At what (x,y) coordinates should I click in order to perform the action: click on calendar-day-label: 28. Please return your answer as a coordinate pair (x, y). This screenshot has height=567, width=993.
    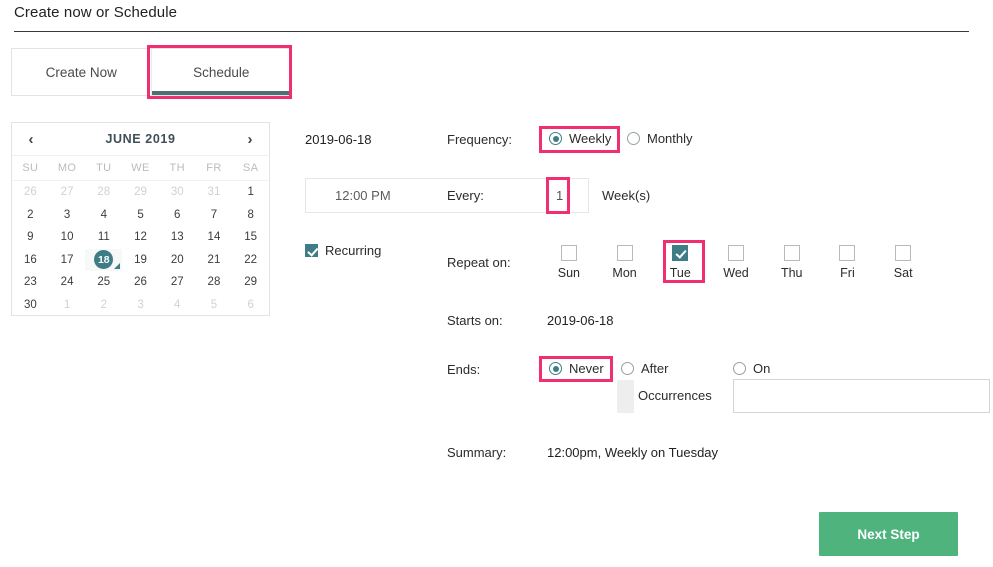
    Looking at the image, I should click on (104, 192).